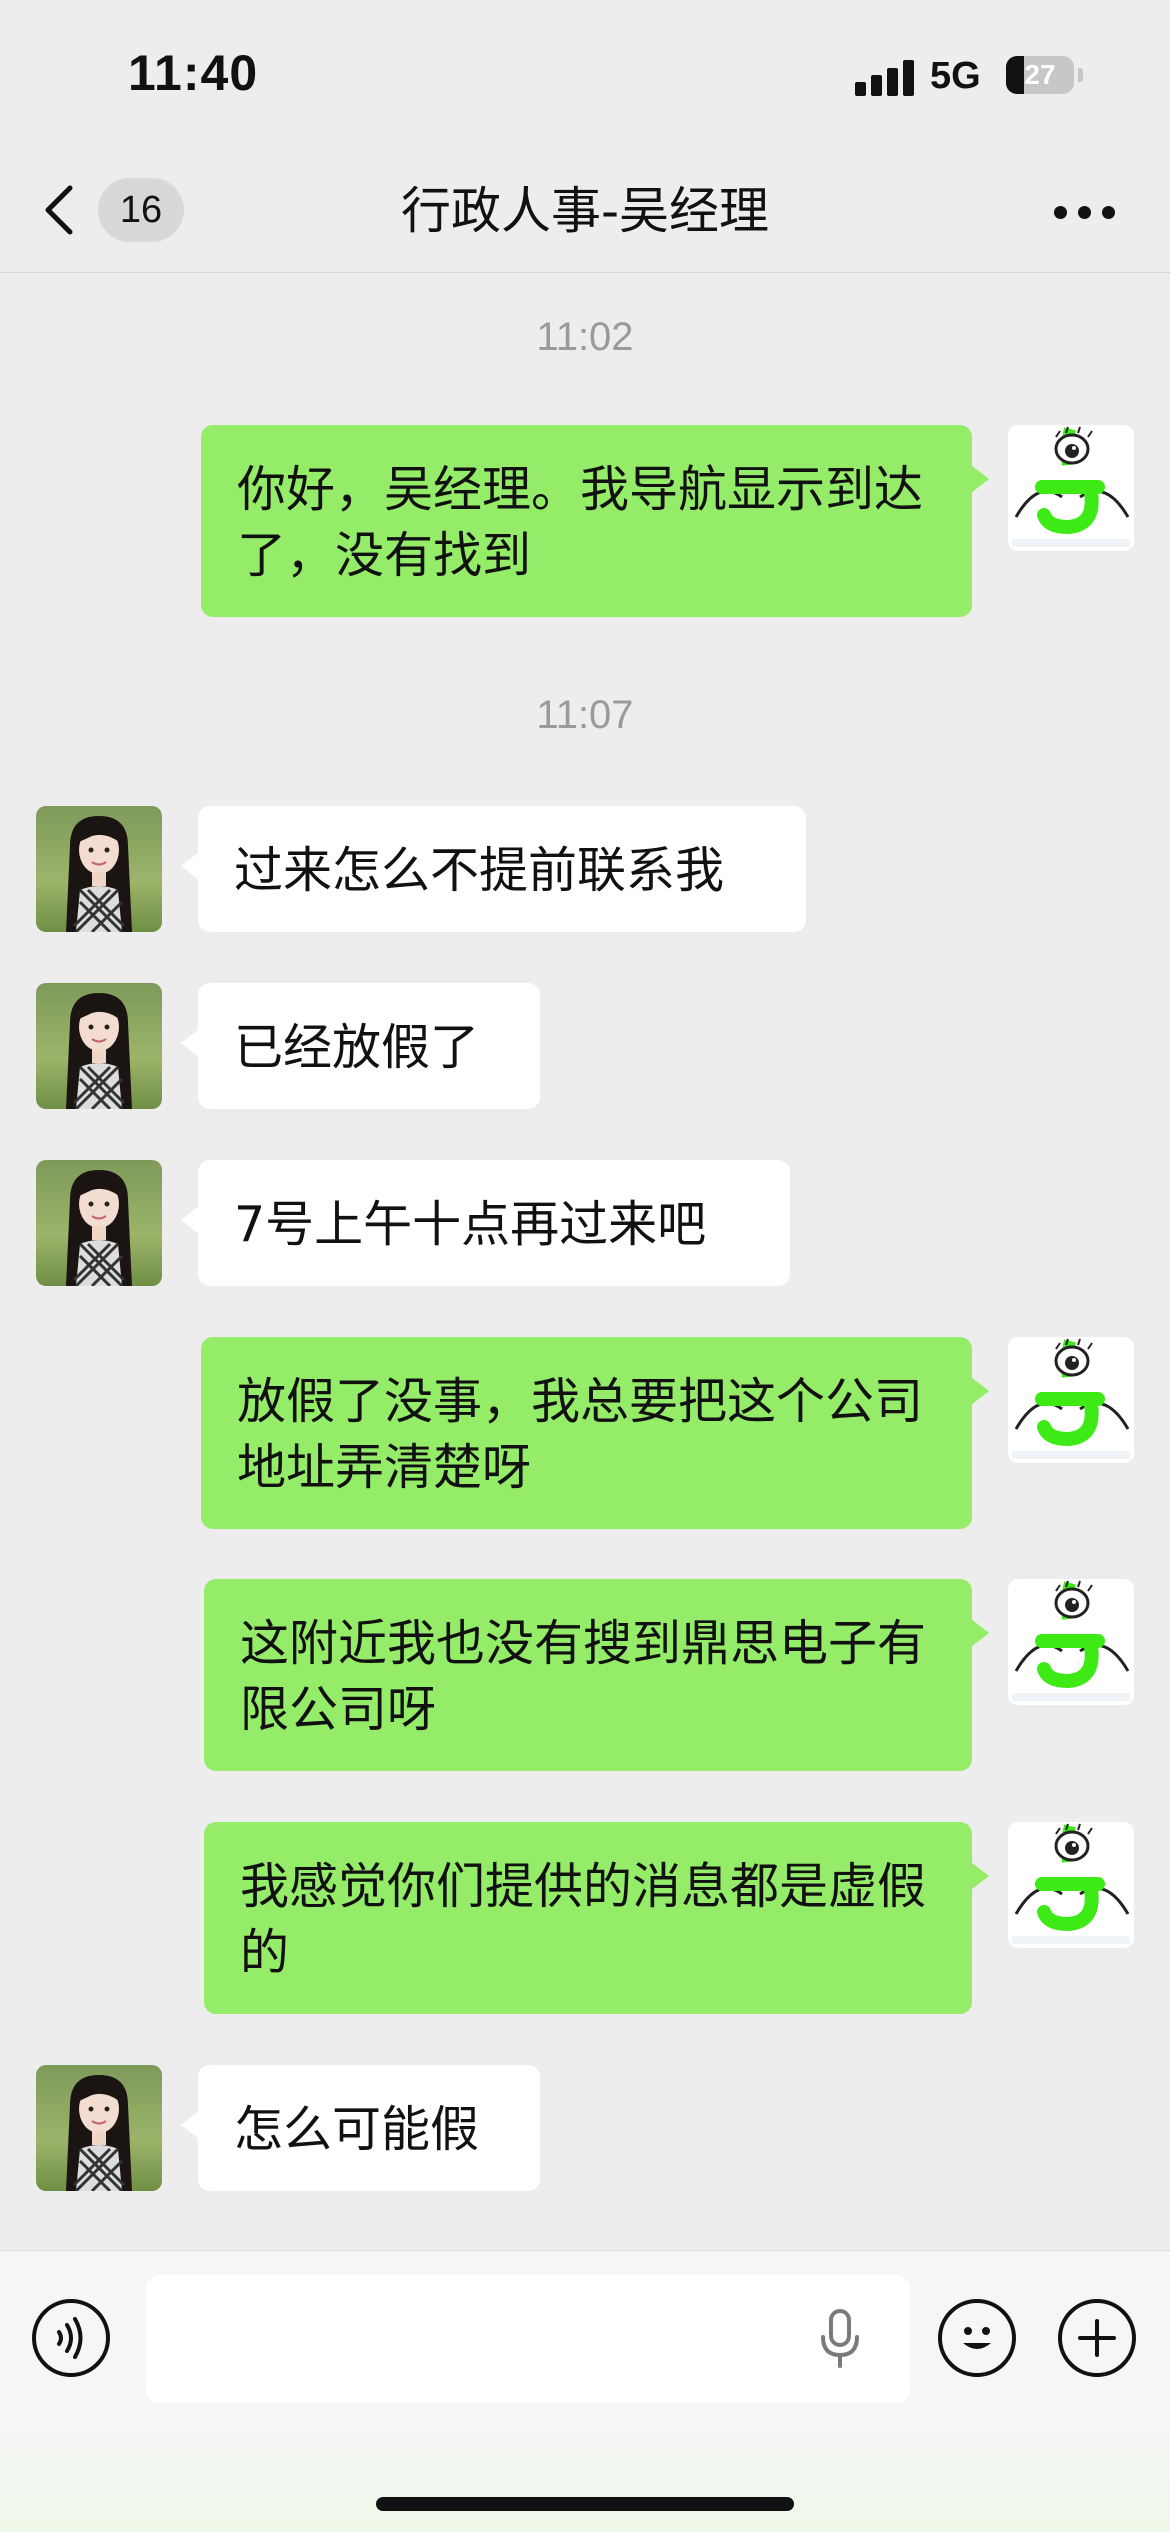 The height and width of the screenshot is (2532, 1170). Describe the element at coordinates (595, 1433) in the screenshot. I see `message-bubble-sent: 放假了没事，我总要把这个公司地址弄清楚呀` at that location.